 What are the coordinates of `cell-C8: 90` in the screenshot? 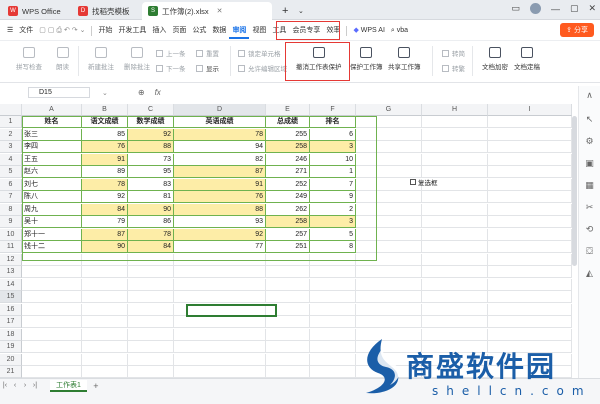 It's located at (151, 209).